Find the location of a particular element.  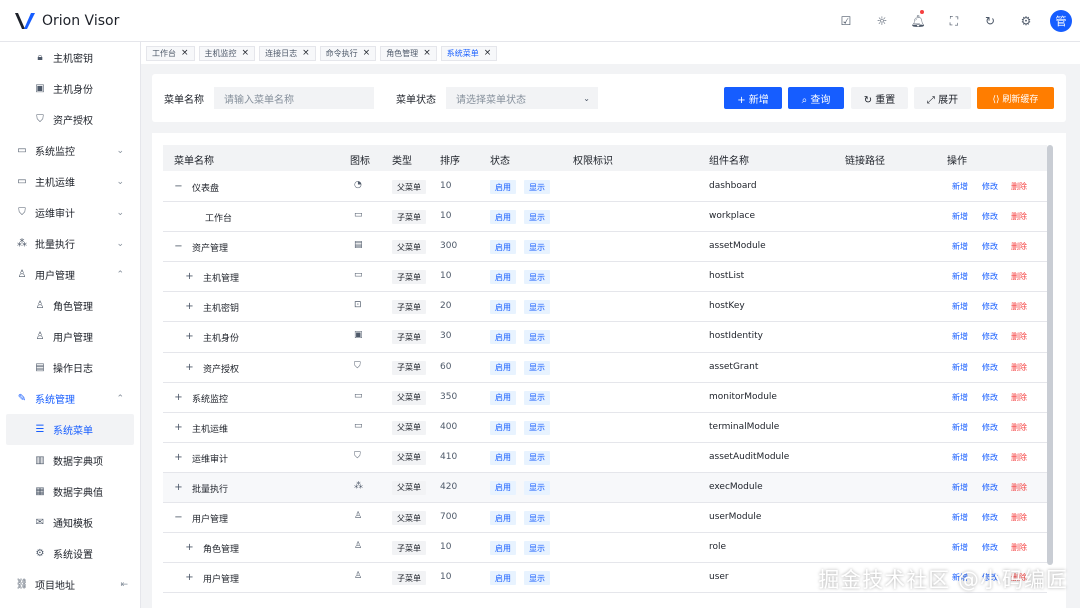

menu-status-select: 请选择菜单状态 ⌄ is located at coordinates (522, 98).